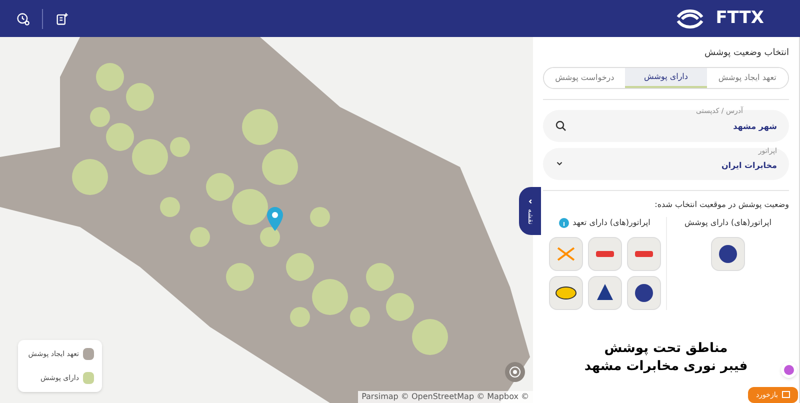  What do you see at coordinates (559, 163) in the screenshot?
I see `chevron-down-icon` at bounding box center [559, 163].